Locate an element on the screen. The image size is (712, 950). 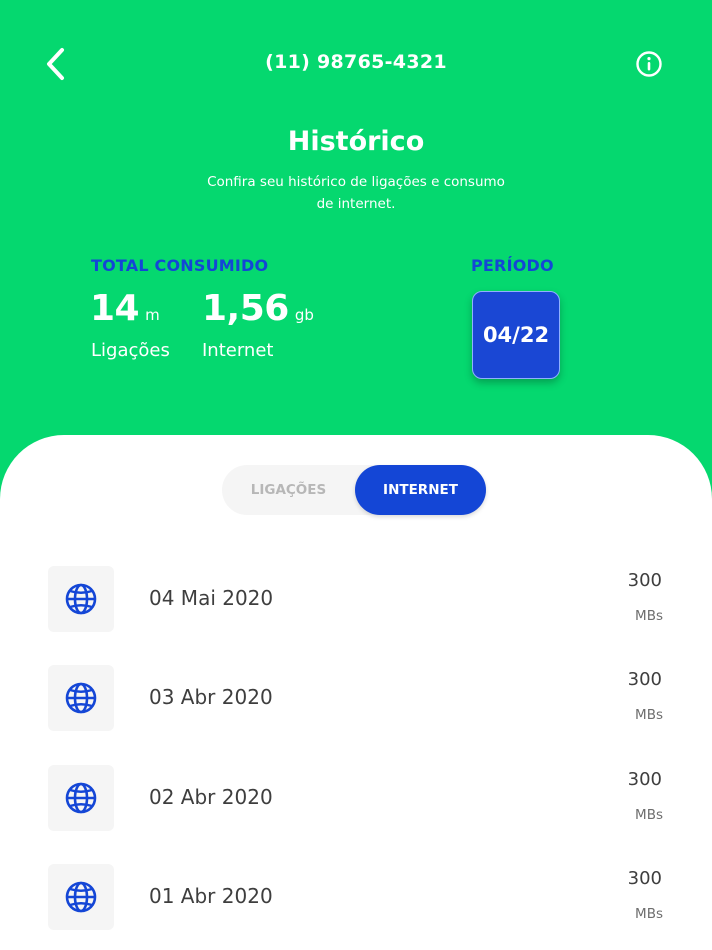
period-label: PERÍODO is located at coordinates (512, 265).